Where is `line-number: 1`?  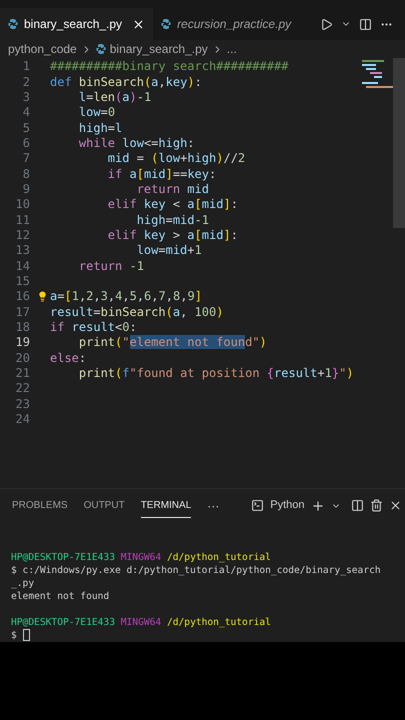 line-number: 1 is located at coordinates (26, 66).